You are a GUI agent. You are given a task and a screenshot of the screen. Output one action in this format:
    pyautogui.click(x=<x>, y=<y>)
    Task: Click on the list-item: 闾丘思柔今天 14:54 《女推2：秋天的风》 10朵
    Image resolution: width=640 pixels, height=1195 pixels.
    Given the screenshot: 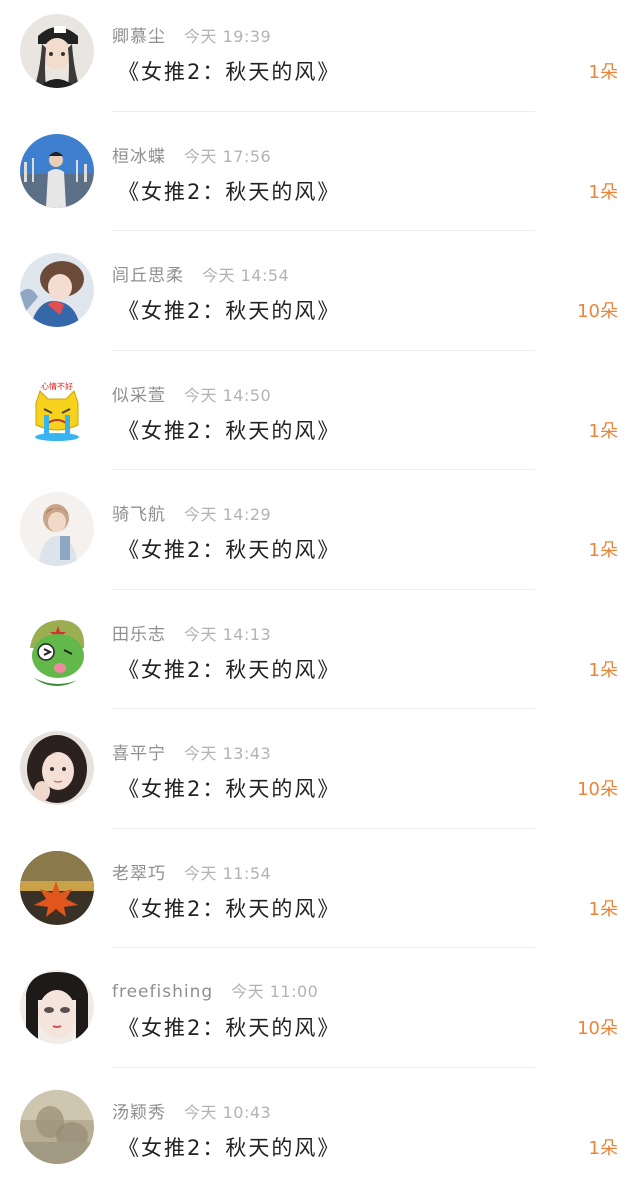 What is the action you would take?
    pyautogui.click(x=320, y=299)
    